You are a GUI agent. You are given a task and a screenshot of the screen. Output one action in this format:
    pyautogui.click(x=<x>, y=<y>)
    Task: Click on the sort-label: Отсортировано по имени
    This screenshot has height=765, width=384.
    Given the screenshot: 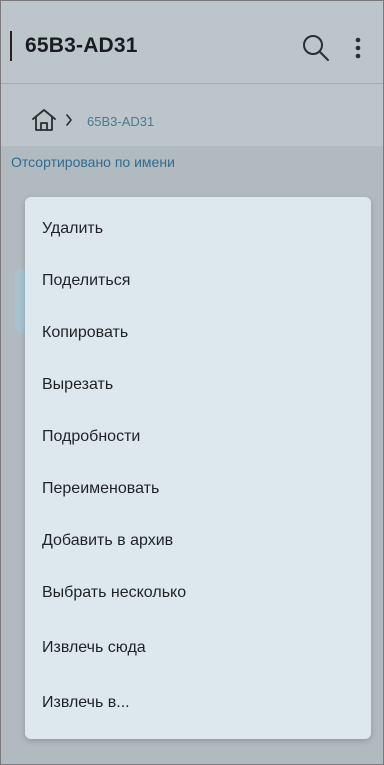 What is the action you would take?
    pyautogui.click(x=93, y=162)
    